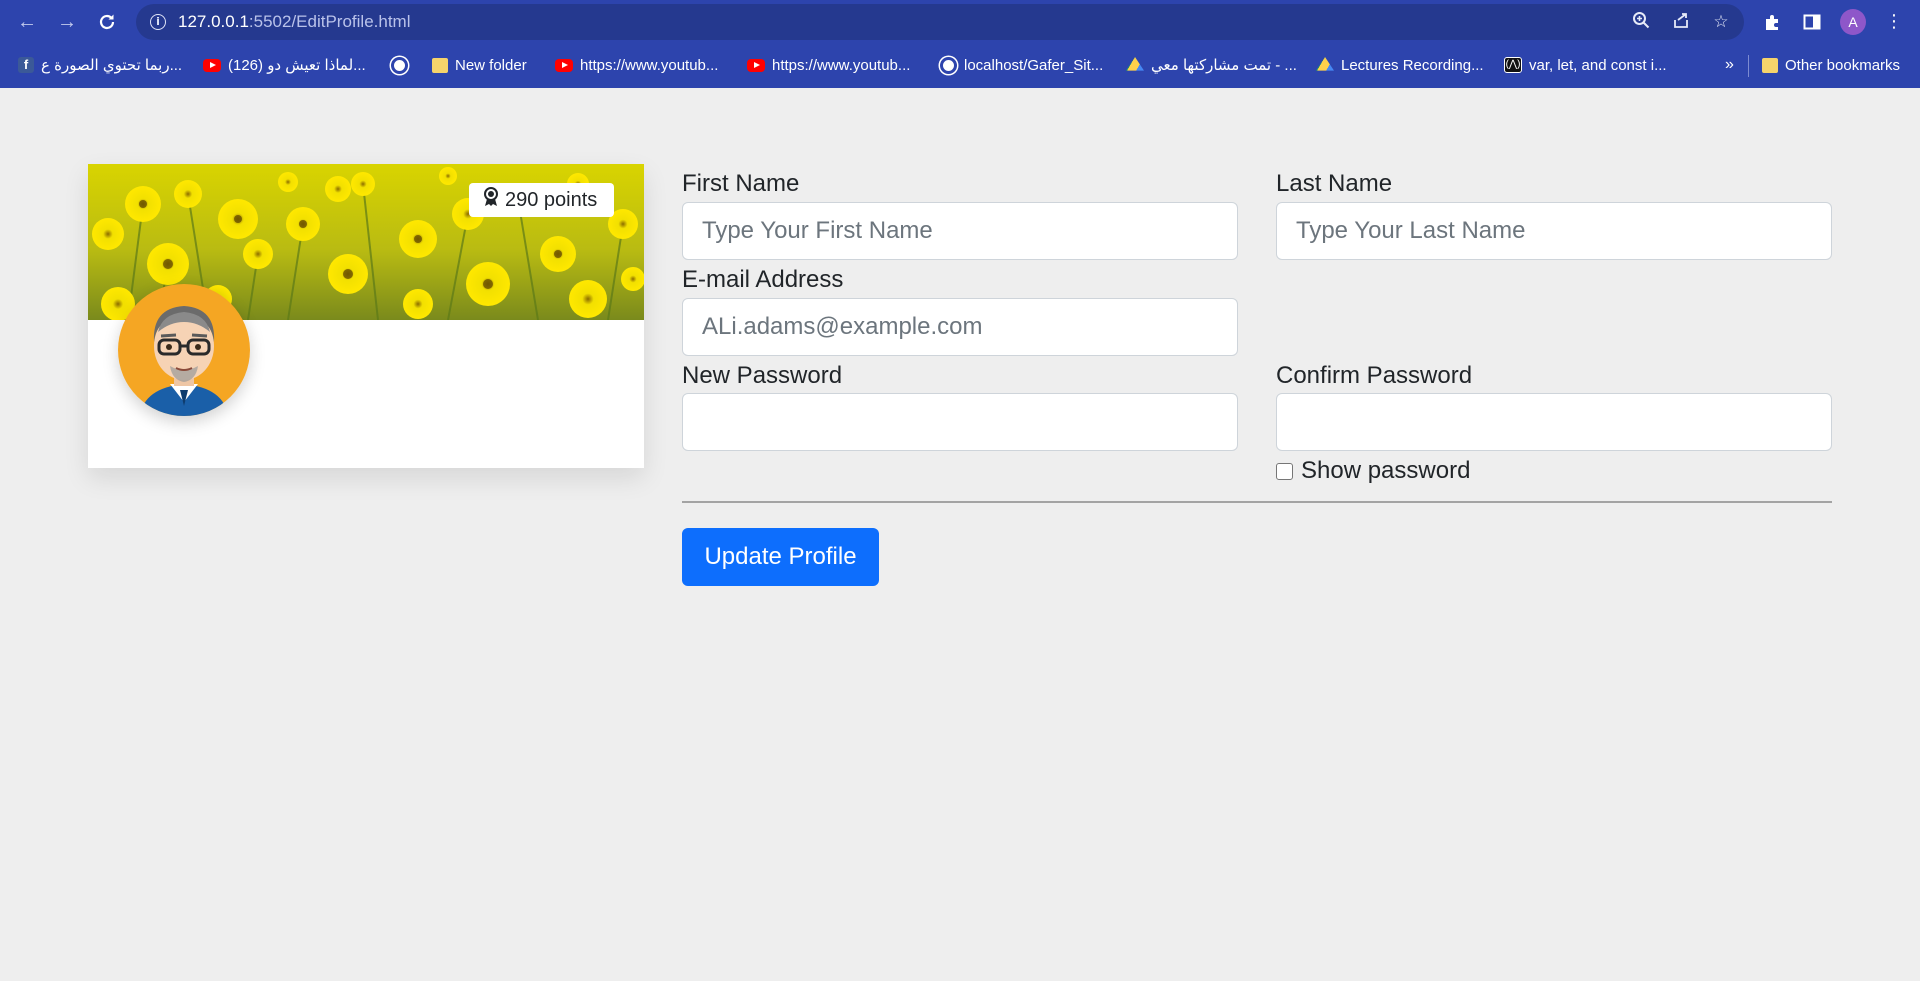 The width and height of the screenshot is (1920, 981). What do you see at coordinates (1843, 65) in the screenshot?
I see `other-bookmarks-label: Other bookmarks` at bounding box center [1843, 65].